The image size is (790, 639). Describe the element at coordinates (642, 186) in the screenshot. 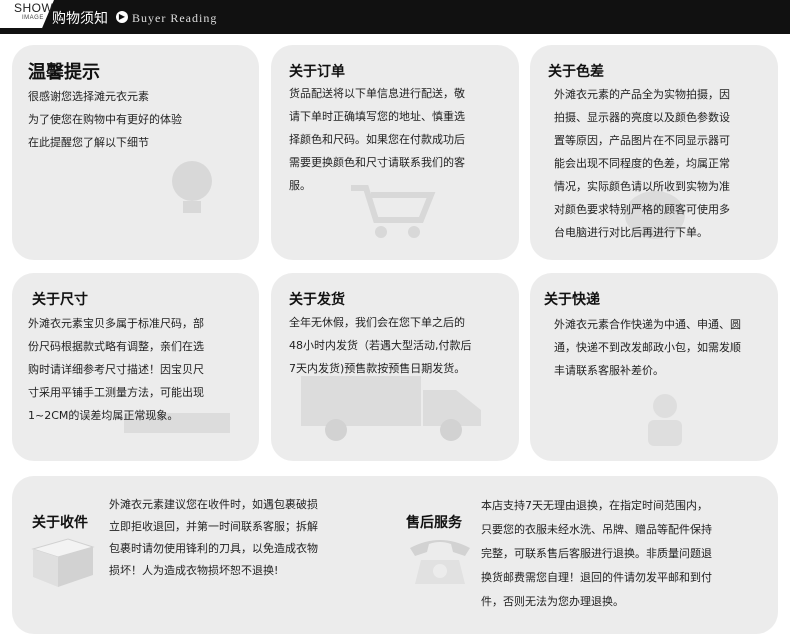

I see `color-line: 情况，实际颜色请以所收到实物为准` at that location.